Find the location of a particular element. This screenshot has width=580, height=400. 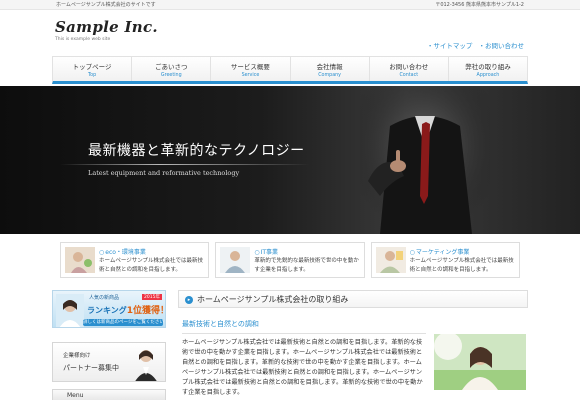

nav-label: お問い合わせ is located at coordinates (409, 67).